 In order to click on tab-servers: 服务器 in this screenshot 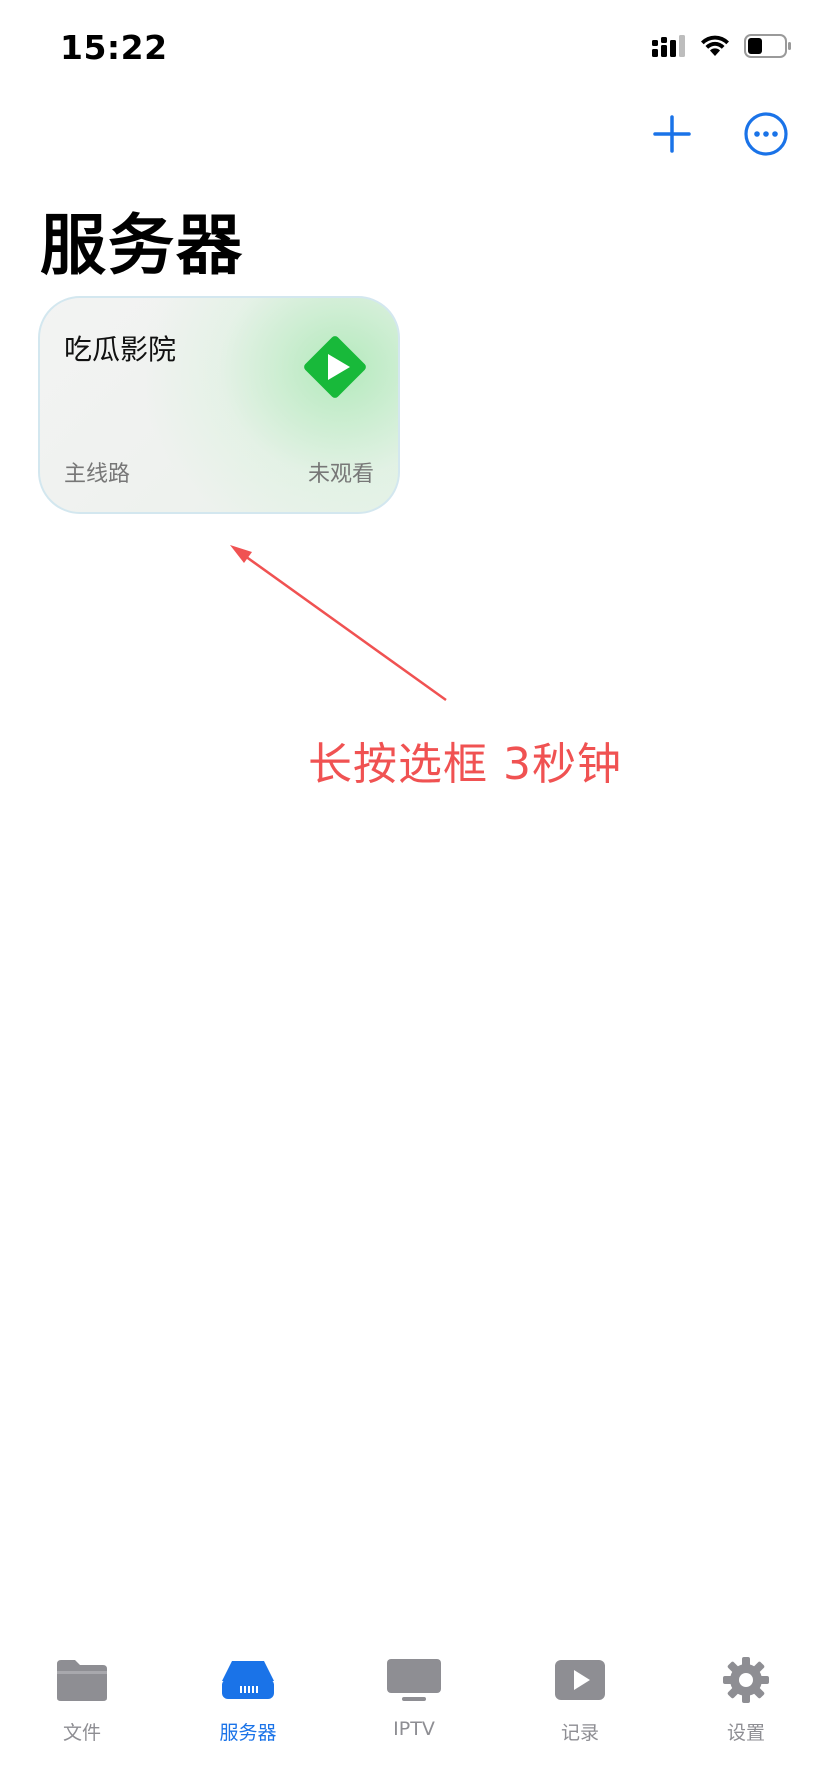, I will do `click(248, 1698)`.